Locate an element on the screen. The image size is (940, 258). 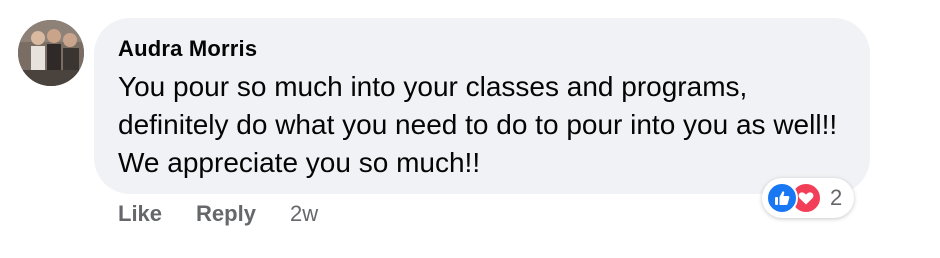
reply-button: Reply is located at coordinates (226, 214).